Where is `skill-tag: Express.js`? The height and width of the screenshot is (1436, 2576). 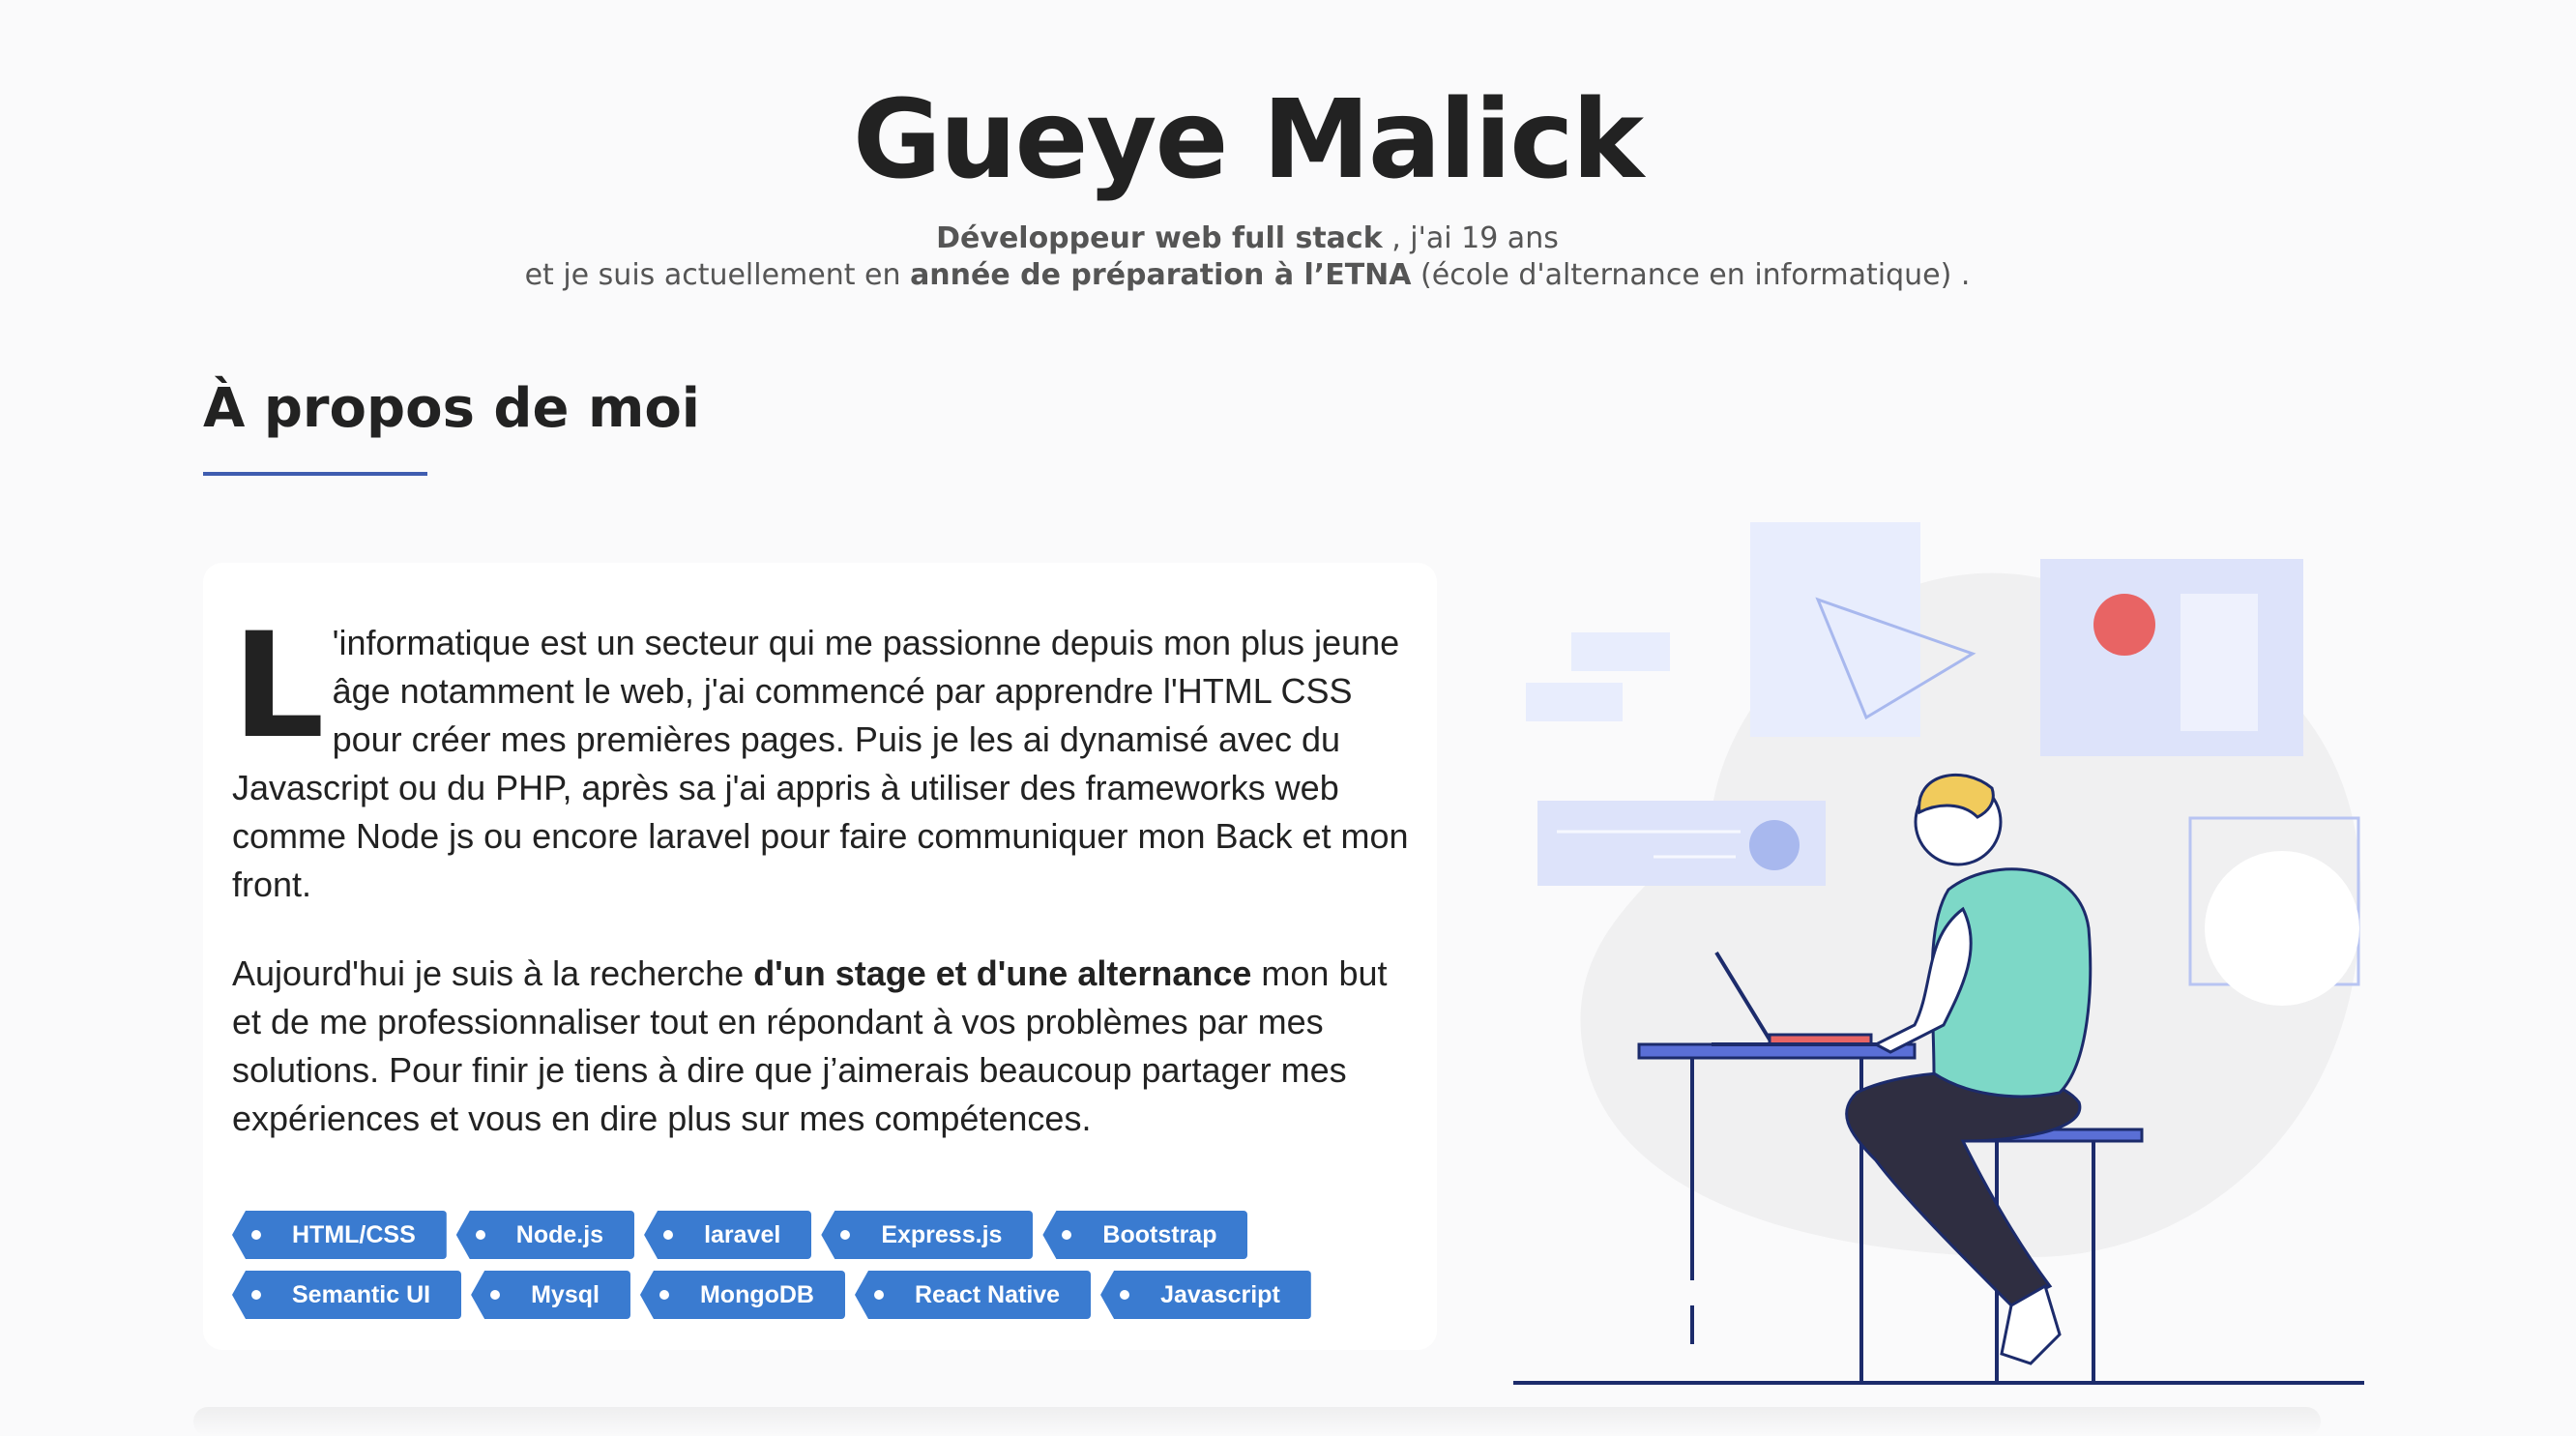
skill-tag: Express.js is located at coordinates (927, 1235).